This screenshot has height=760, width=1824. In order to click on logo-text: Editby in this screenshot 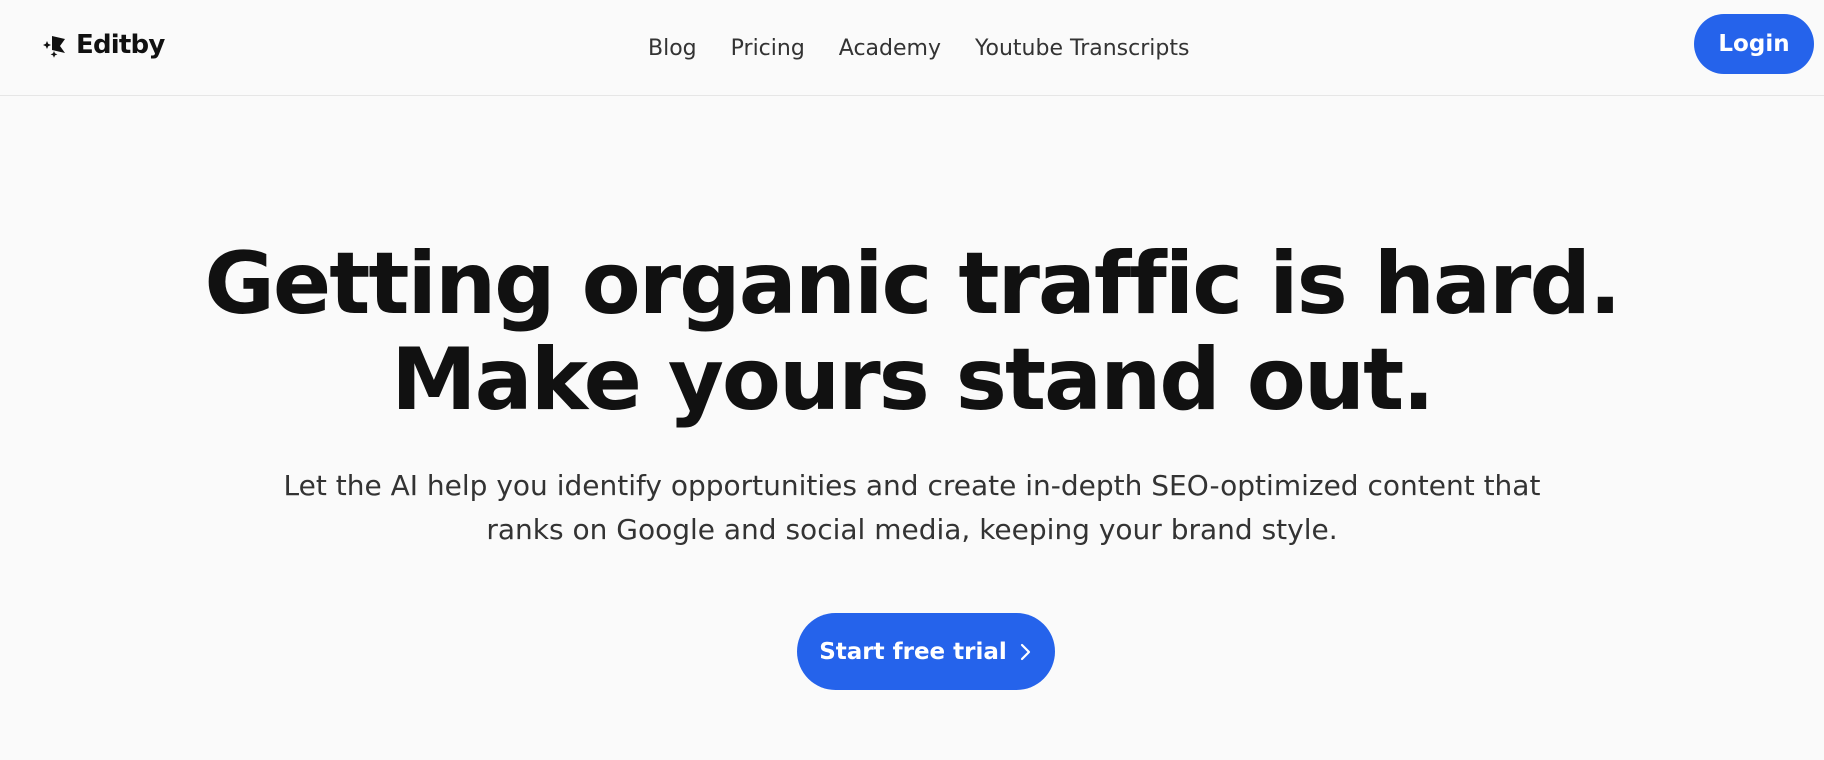, I will do `click(120, 45)`.